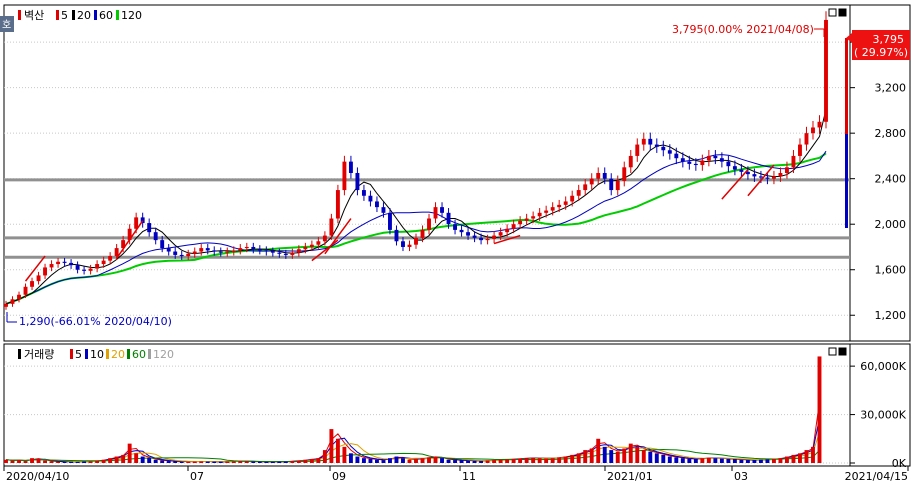 Image resolution: width=912 pixels, height=482 pixels. What do you see at coordinates (6, 25) in the screenshot?
I see `corner-tab-label: 호` at bounding box center [6, 25].